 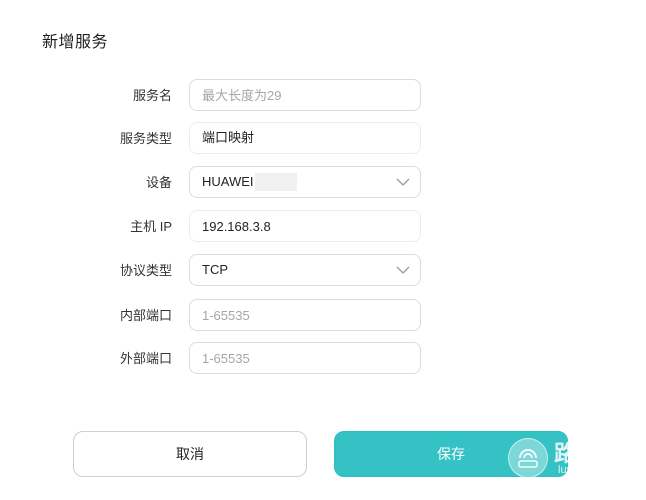 I want to click on protocol-row: 协议类型 TCP, so click(x=323, y=271).